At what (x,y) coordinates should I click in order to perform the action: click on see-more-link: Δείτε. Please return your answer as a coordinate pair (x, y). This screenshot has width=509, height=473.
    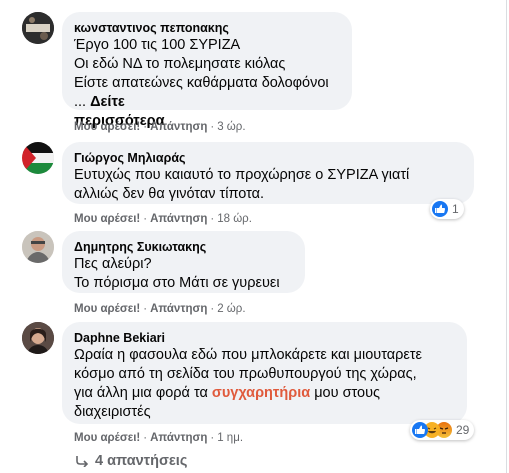
    Looking at the image, I should click on (107, 102).